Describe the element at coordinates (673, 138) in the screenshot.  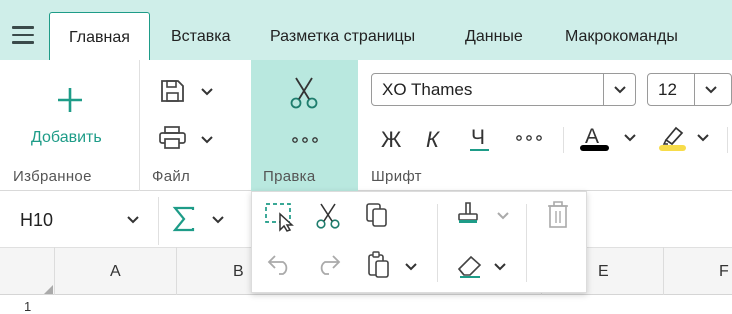
I see `highlighter-icon` at that location.